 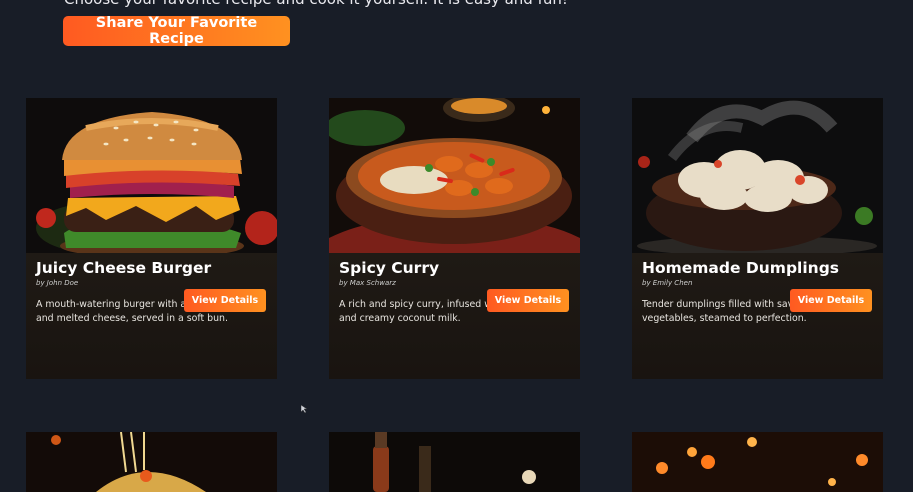 What do you see at coordinates (124, 268) in the screenshot?
I see `recipe-title: Juicy Cheese Burger` at bounding box center [124, 268].